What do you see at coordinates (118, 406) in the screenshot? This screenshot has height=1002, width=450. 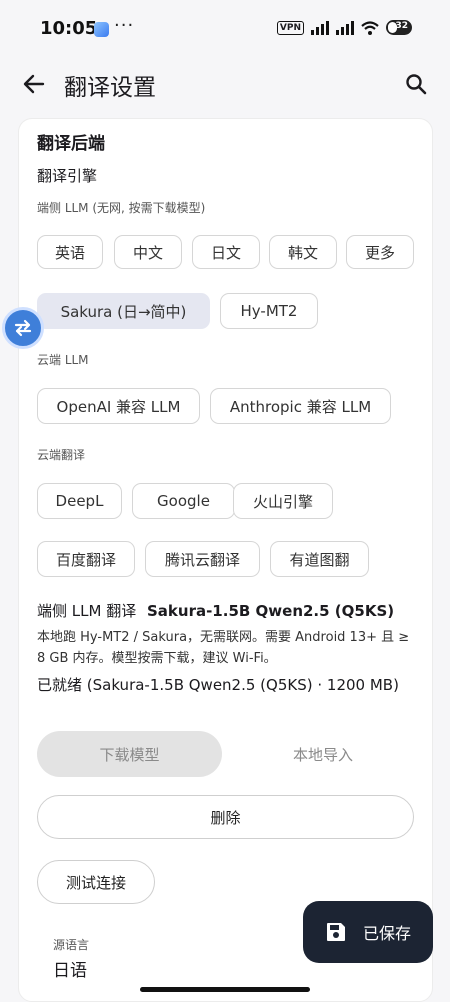 I see `chip-openai-llm: OpenAI 兼容 LLM` at bounding box center [118, 406].